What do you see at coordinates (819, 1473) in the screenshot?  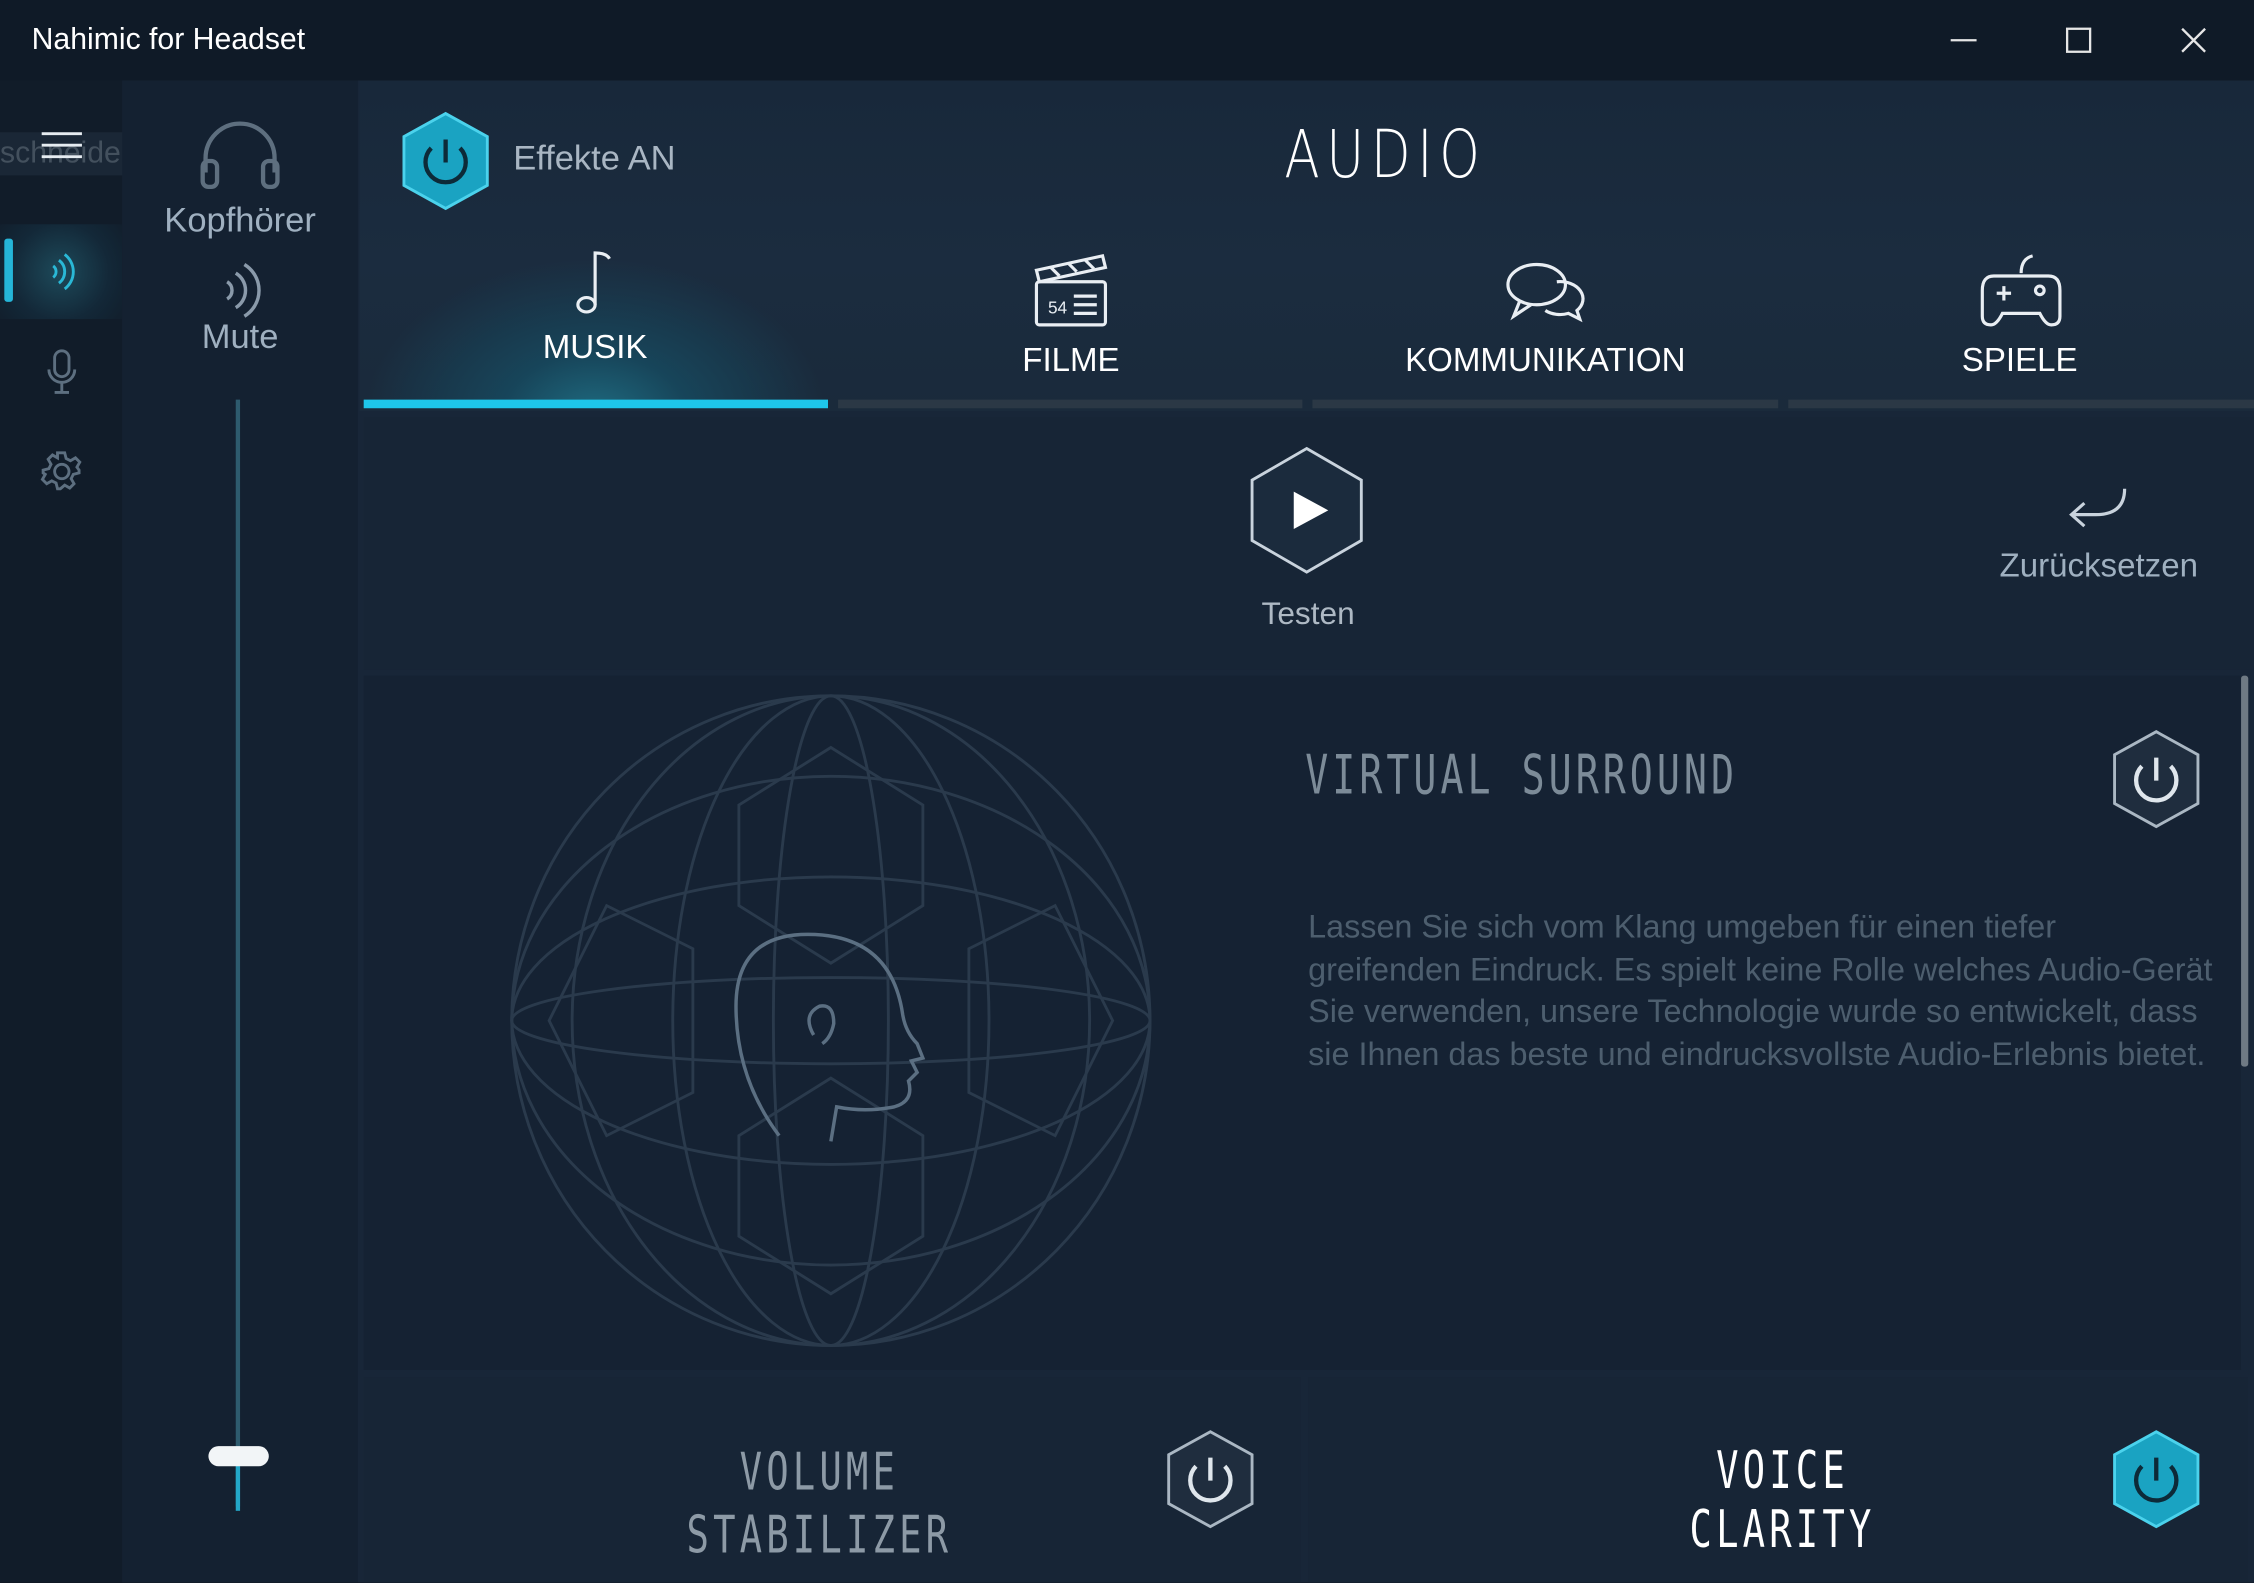 I see `volume-stabilizer-title-line1: VOLUME` at bounding box center [819, 1473].